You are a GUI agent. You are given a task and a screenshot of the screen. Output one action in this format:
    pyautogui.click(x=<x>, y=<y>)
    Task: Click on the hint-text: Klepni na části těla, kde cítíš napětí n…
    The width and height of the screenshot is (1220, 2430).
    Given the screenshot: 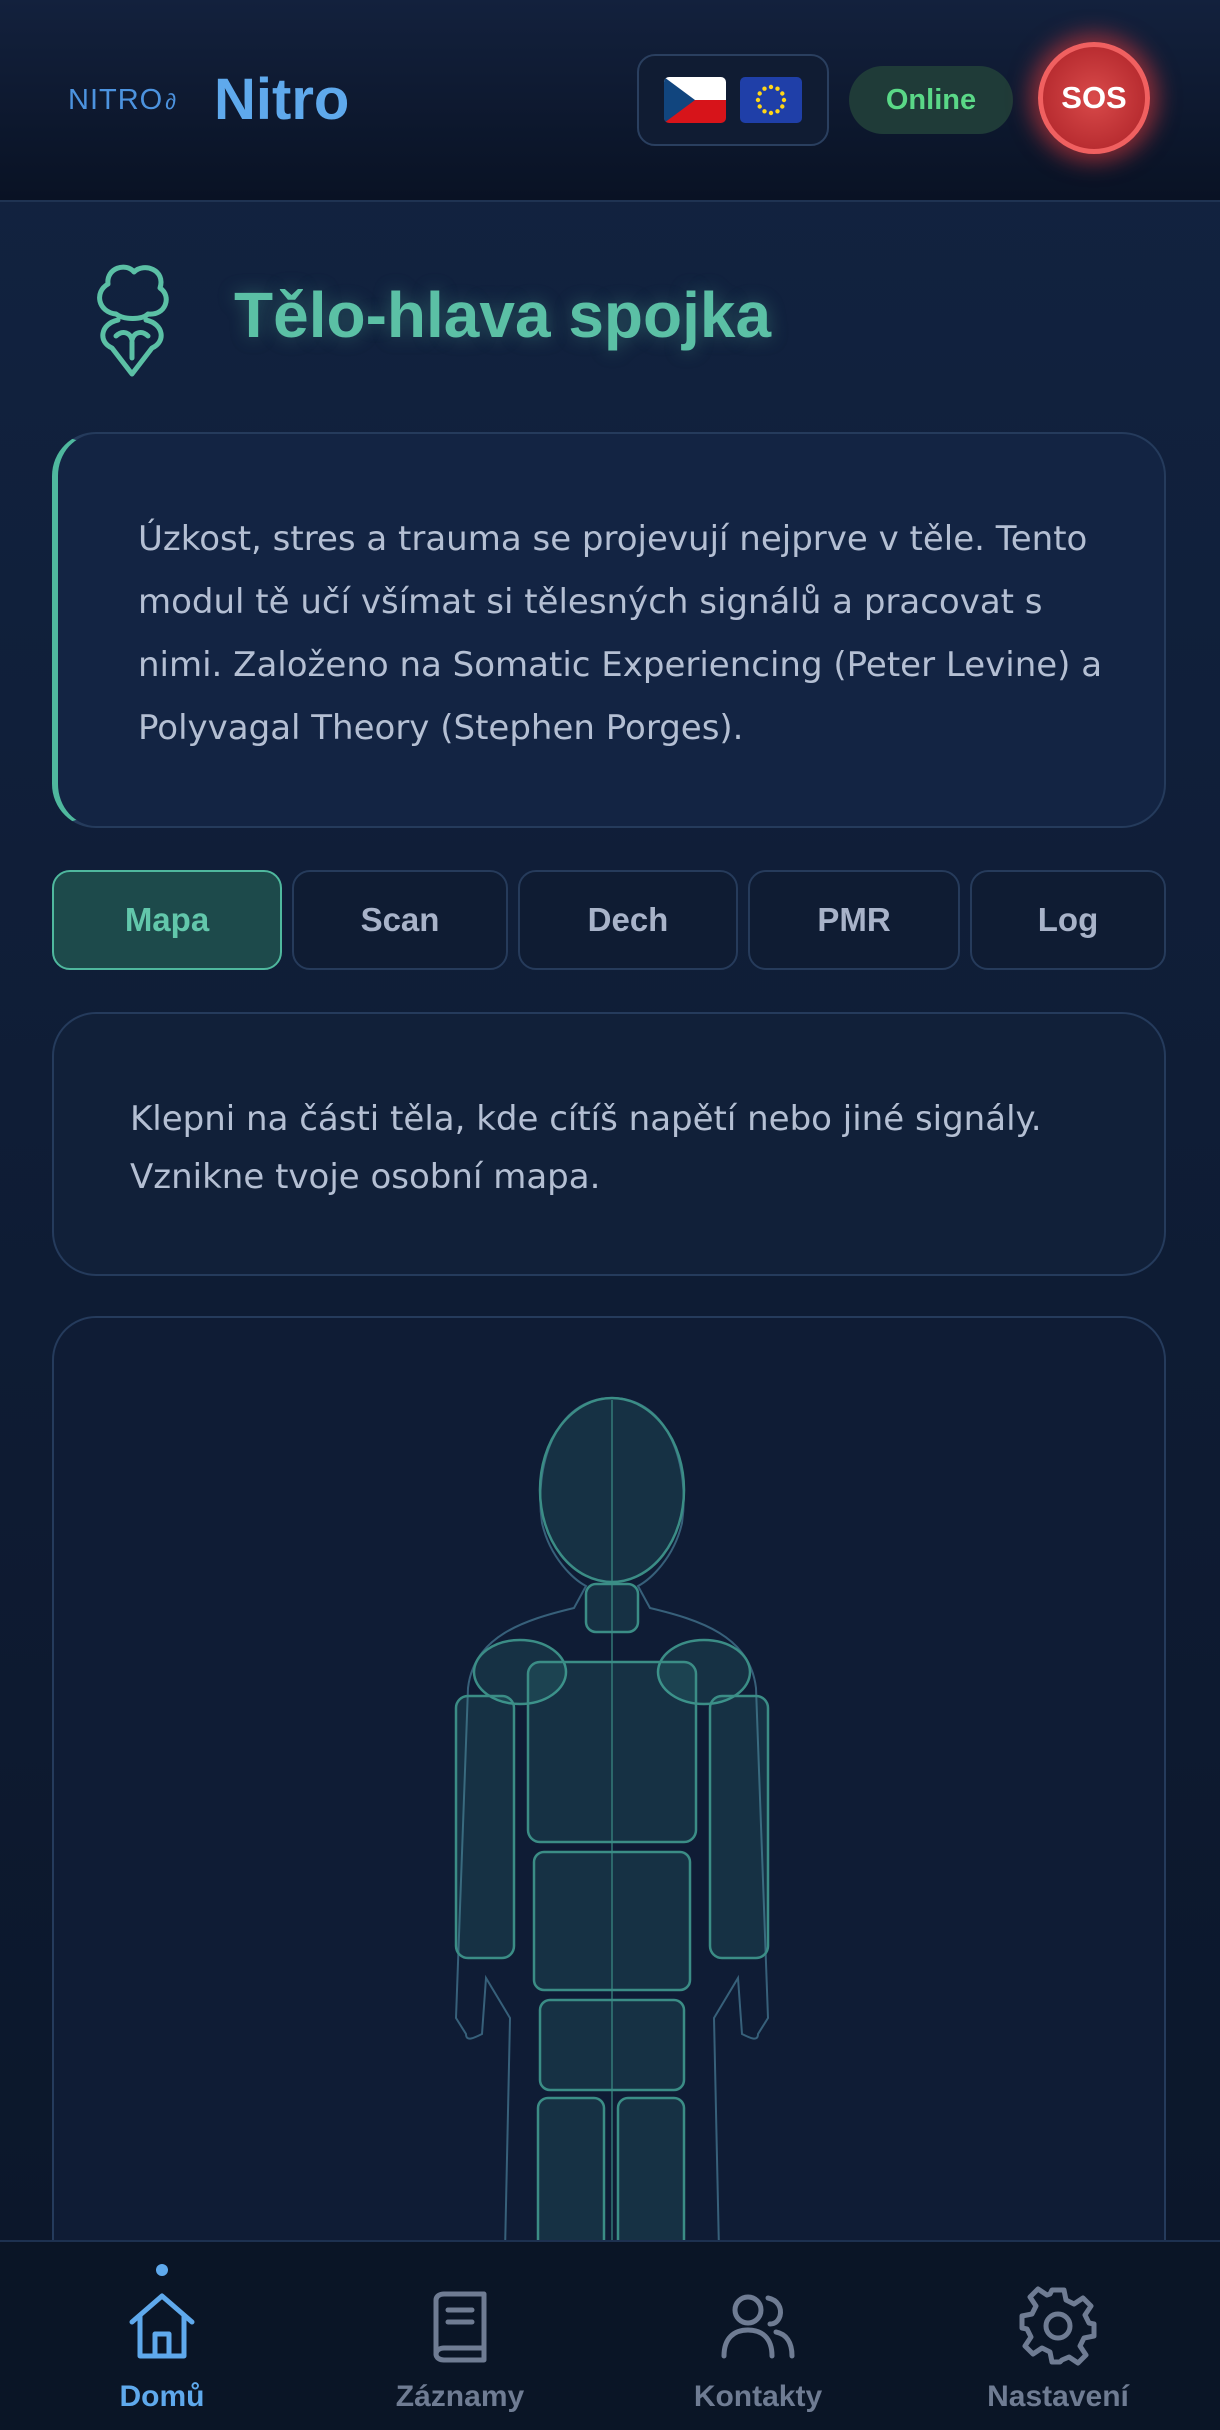 What is the action you would take?
    pyautogui.click(x=586, y=1148)
    